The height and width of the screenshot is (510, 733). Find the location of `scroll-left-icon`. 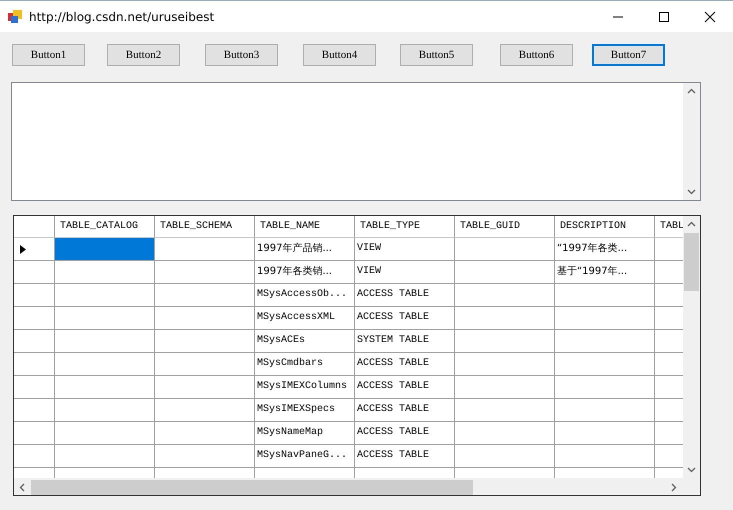

scroll-left-icon is located at coordinates (22, 487).